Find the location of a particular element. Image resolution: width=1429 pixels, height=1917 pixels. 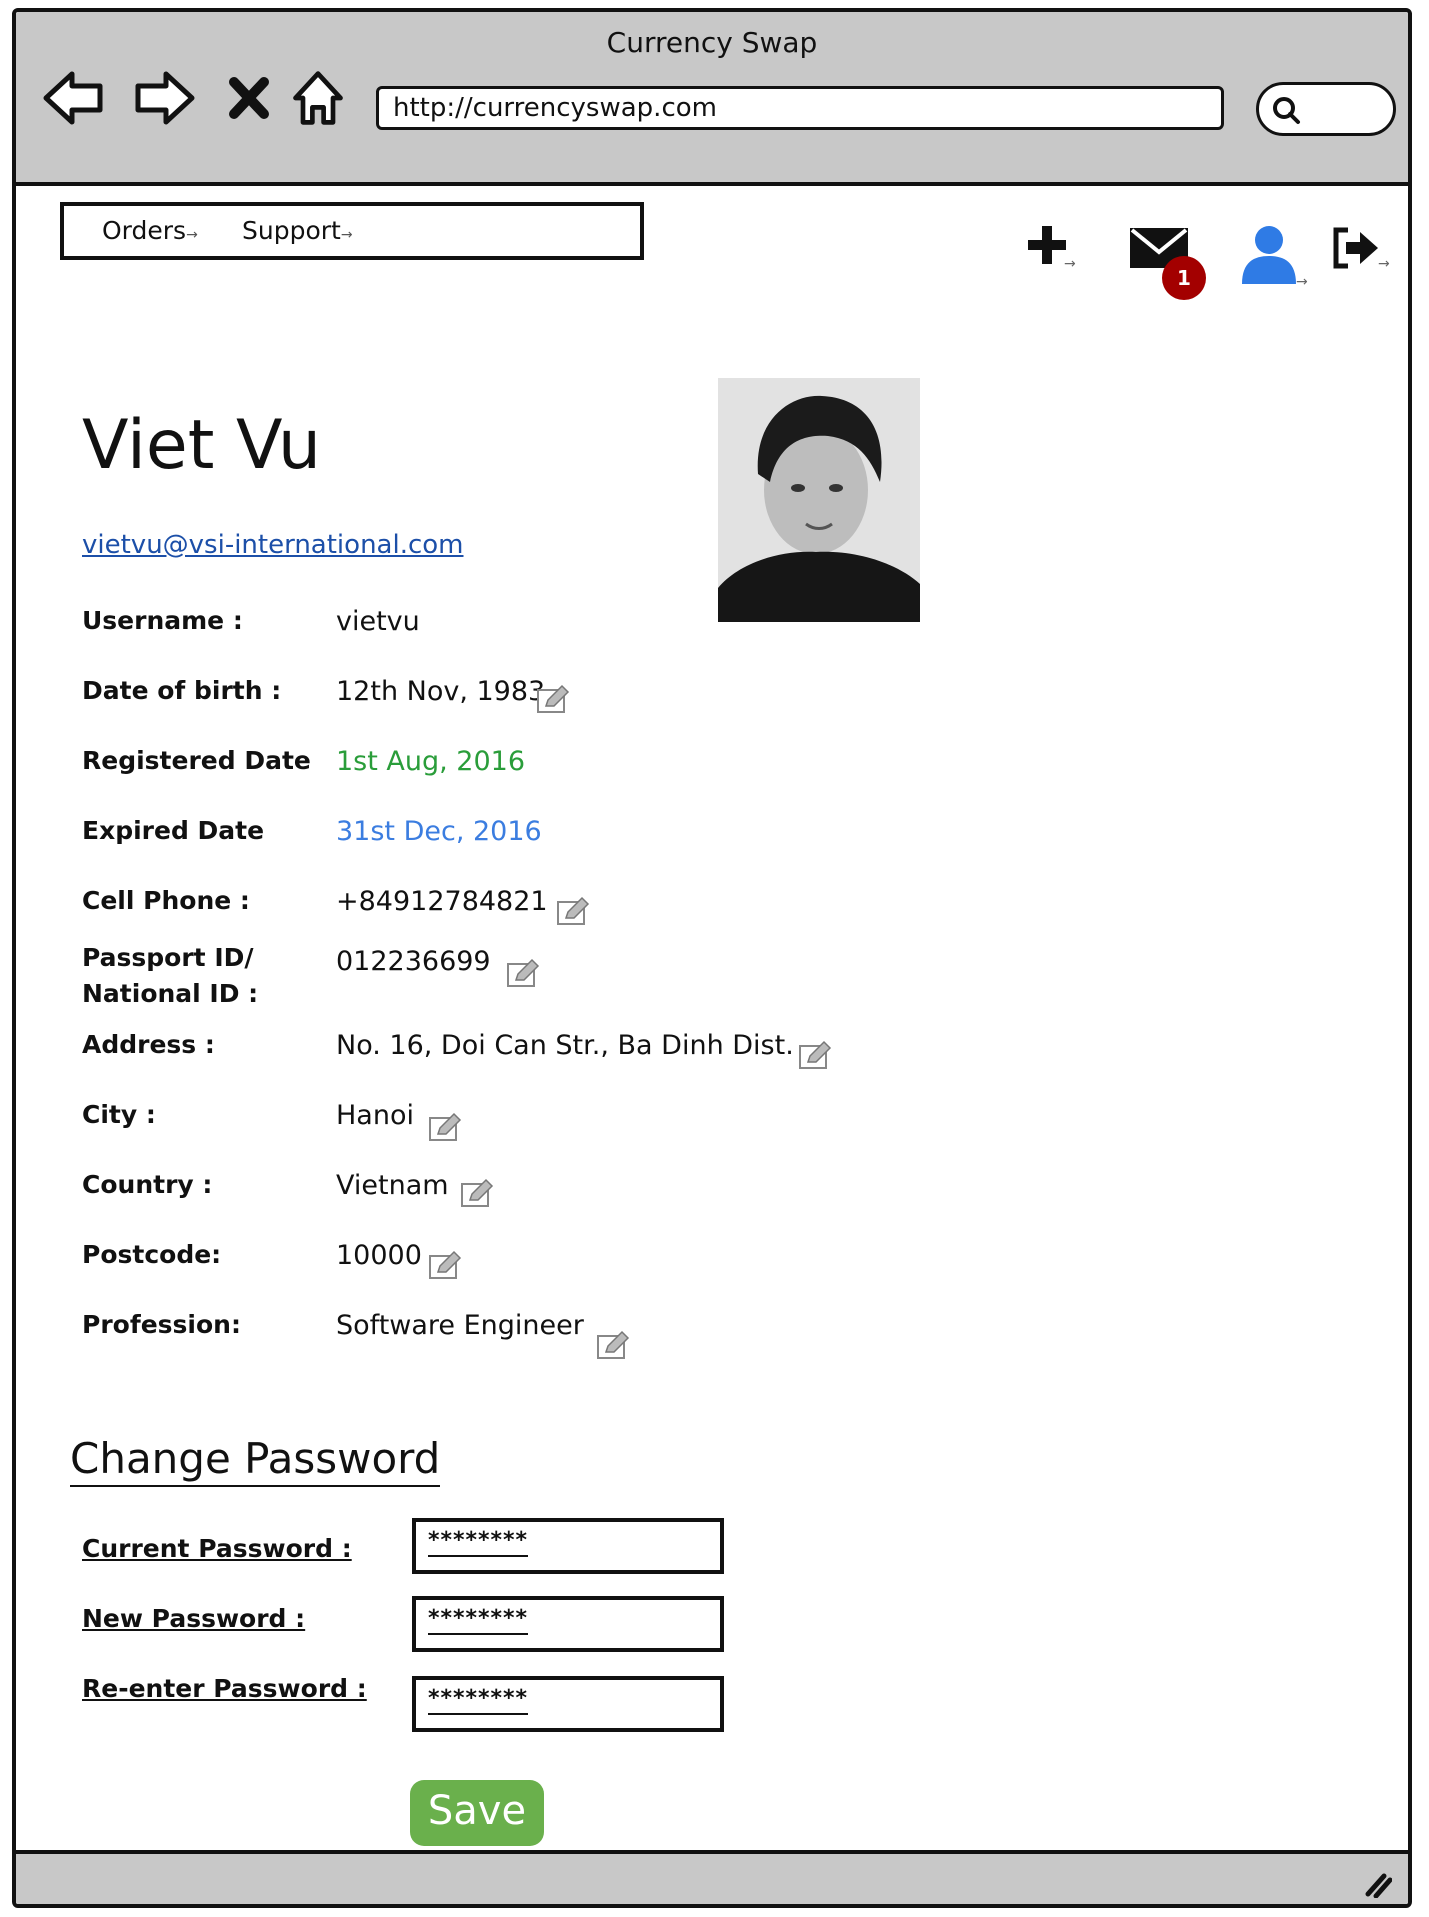

close-x-icon is located at coordinates (249, 98).